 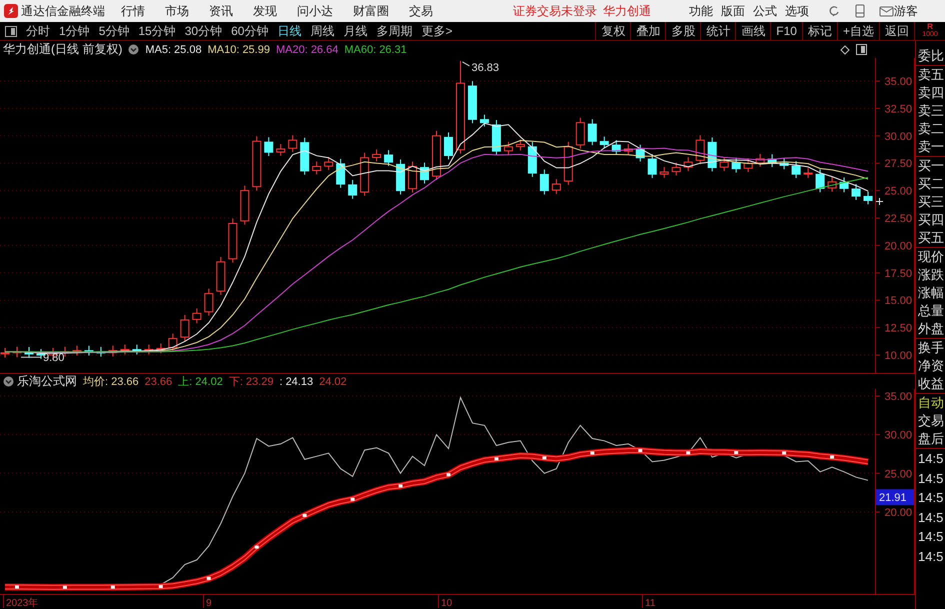 What do you see at coordinates (898, 109) in the screenshot?
I see `price-axis-label: 32.50` at bounding box center [898, 109].